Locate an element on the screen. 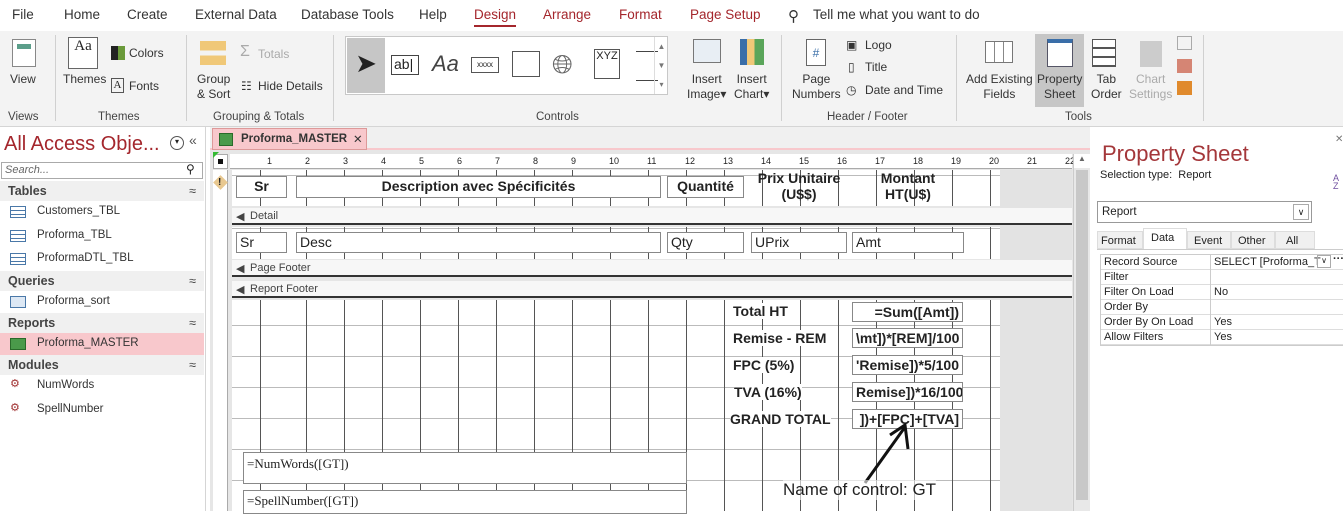 The height and width of the screenshot is (514, 1343). header-label-sr: Sr is located at coordinates (261, 187).